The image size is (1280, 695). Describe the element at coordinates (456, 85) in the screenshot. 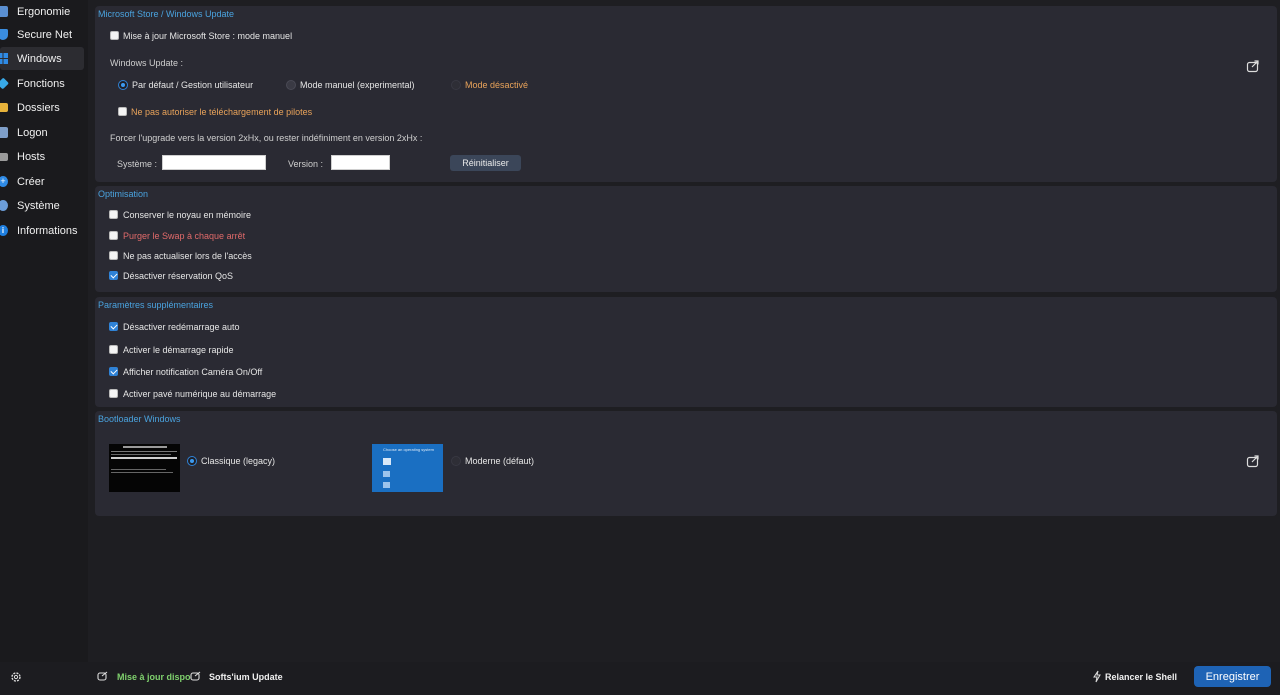

I see `wu-disabled-radio` at that location.